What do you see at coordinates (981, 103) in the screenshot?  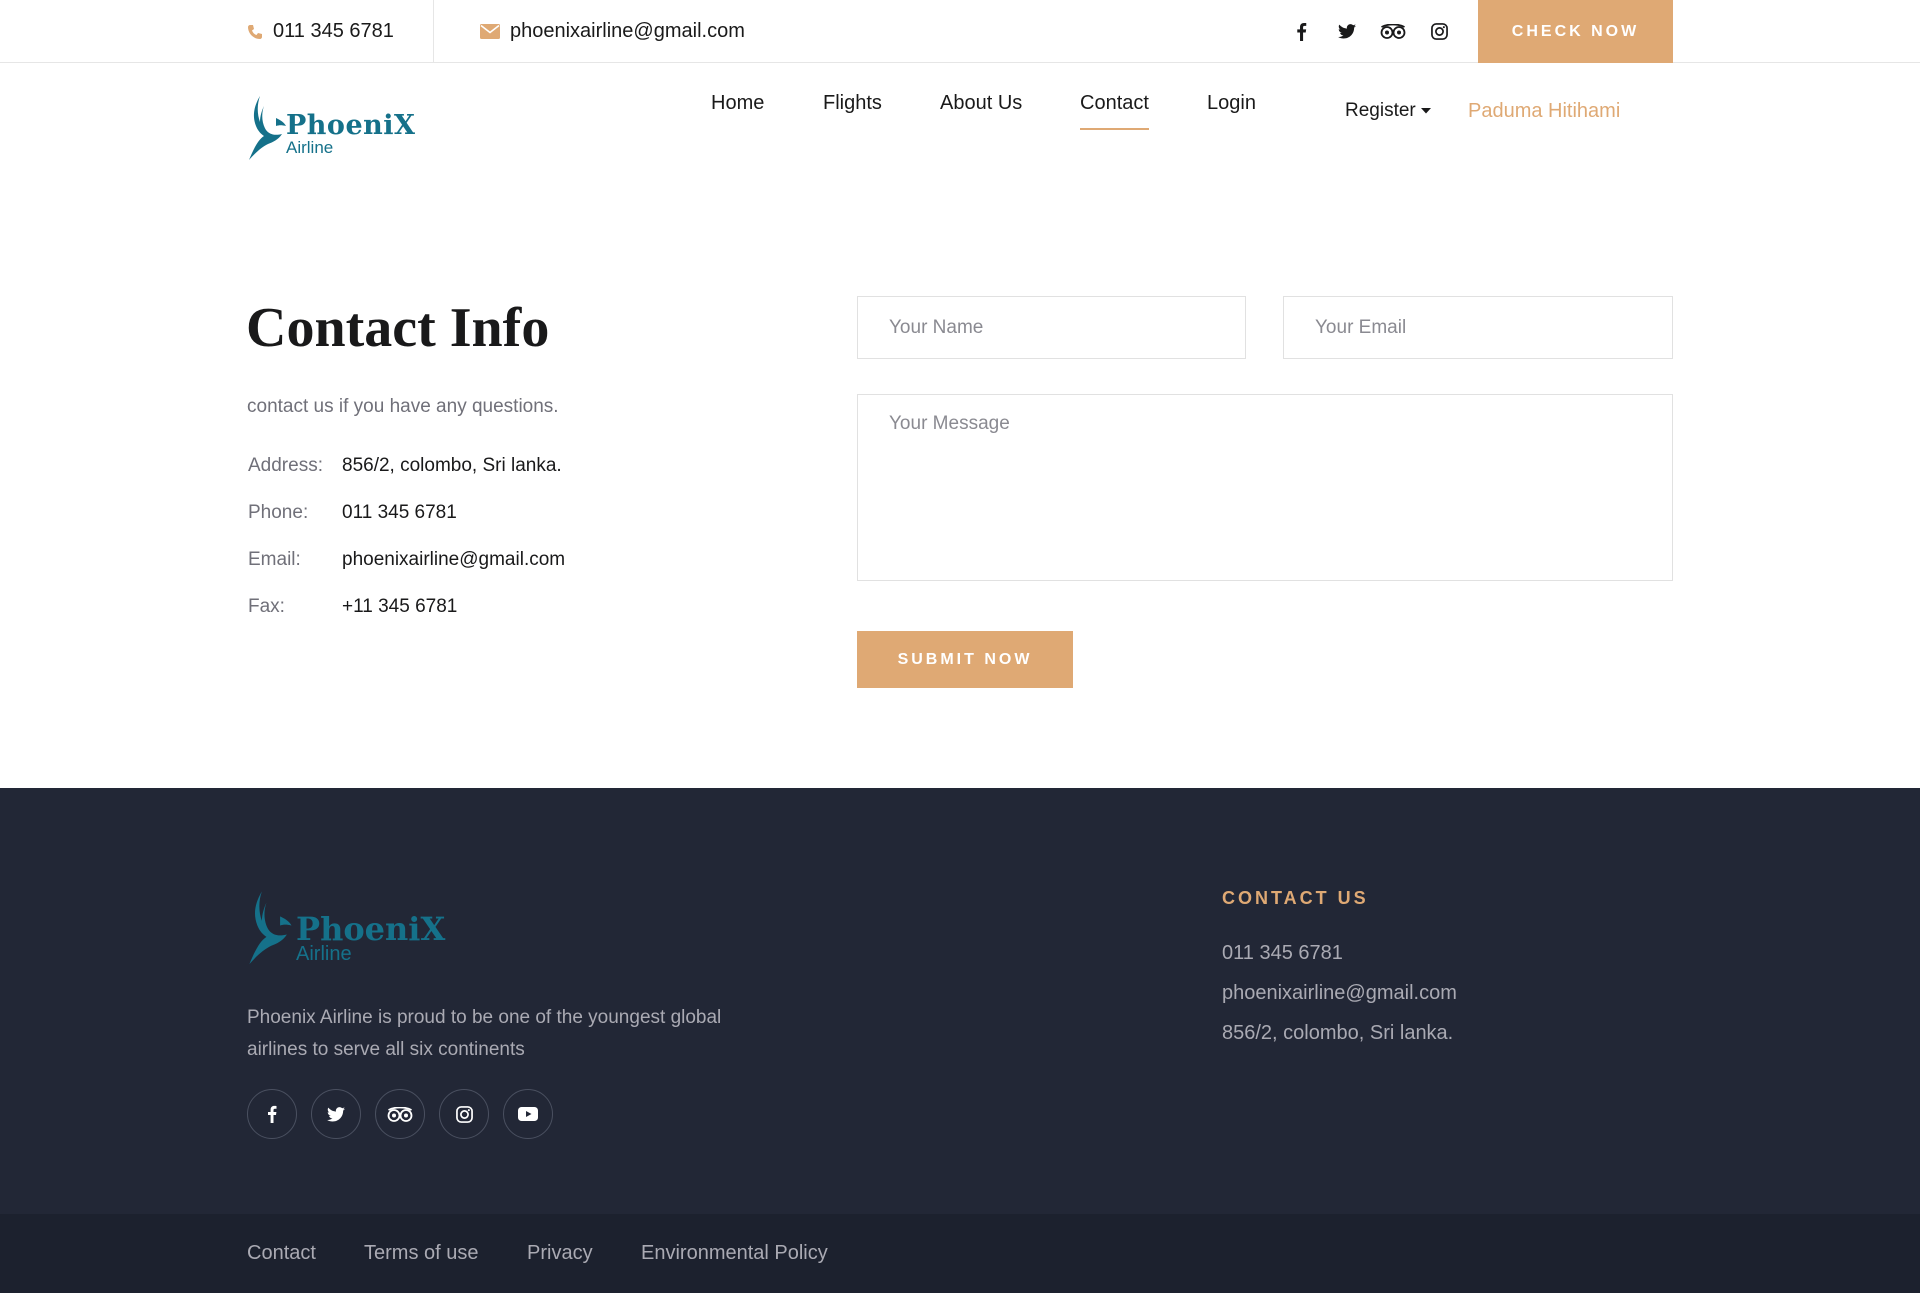 I see `nav-about-us: About Us` at bounding box center [981, 103].